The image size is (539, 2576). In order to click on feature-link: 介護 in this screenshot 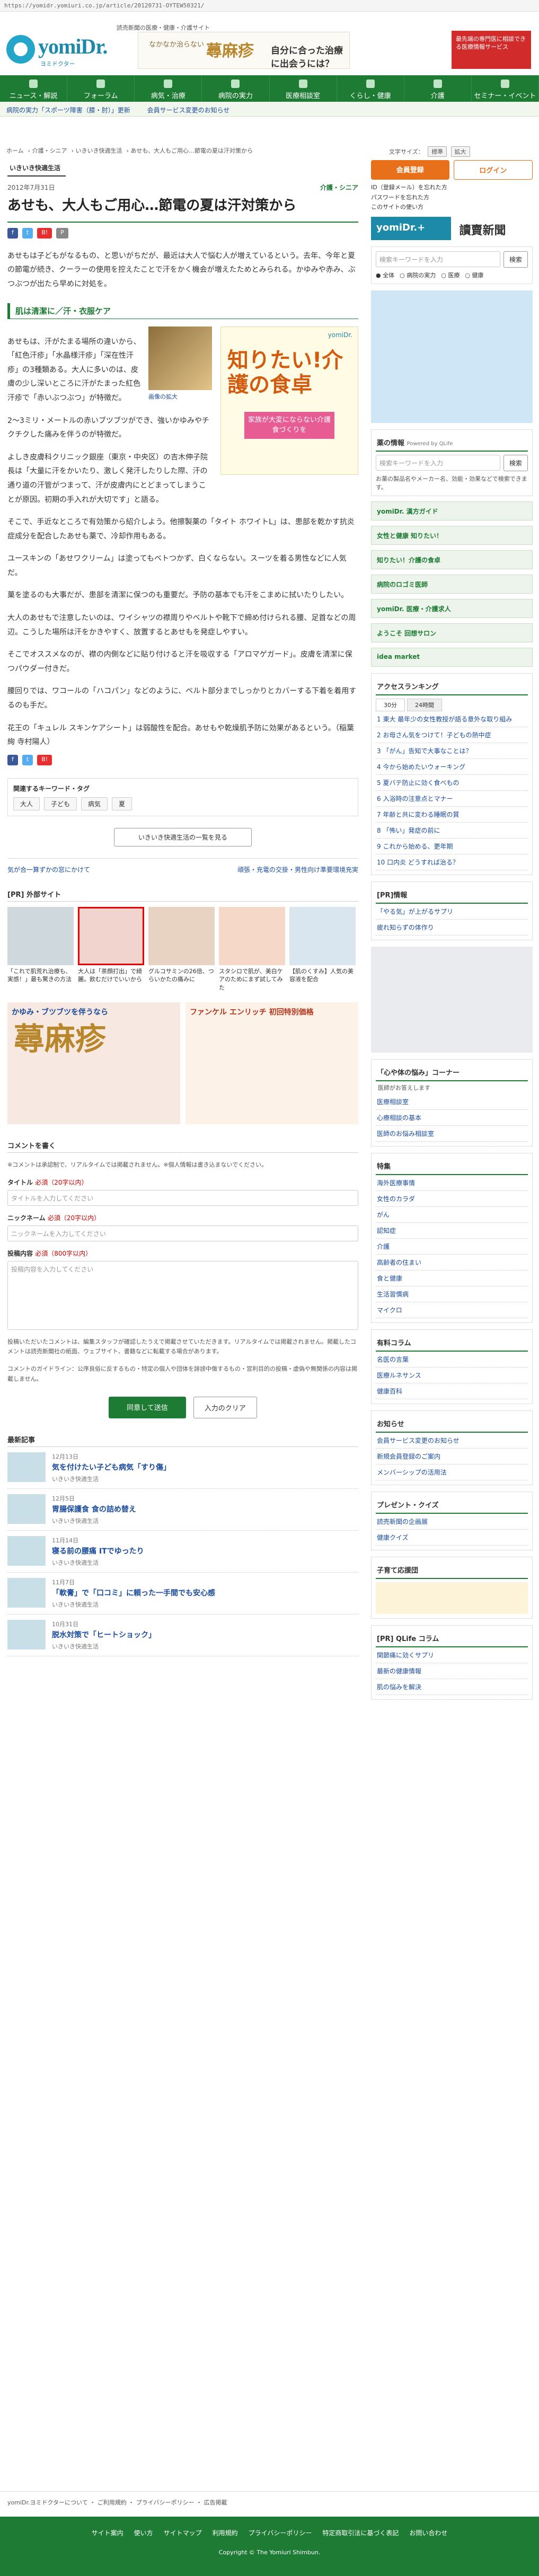, I will do `click(452, 1247)`.